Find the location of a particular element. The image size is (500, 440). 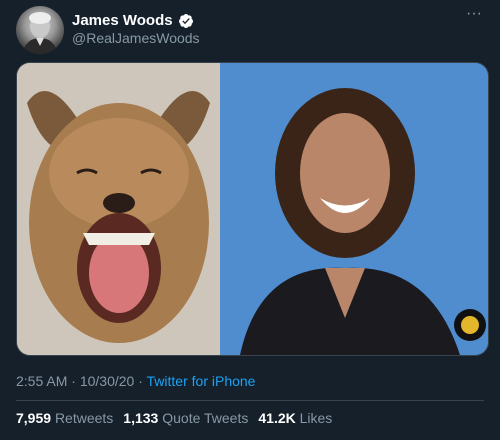

likes-stat: 41.2K Likes is located at coordinates (295, 418).